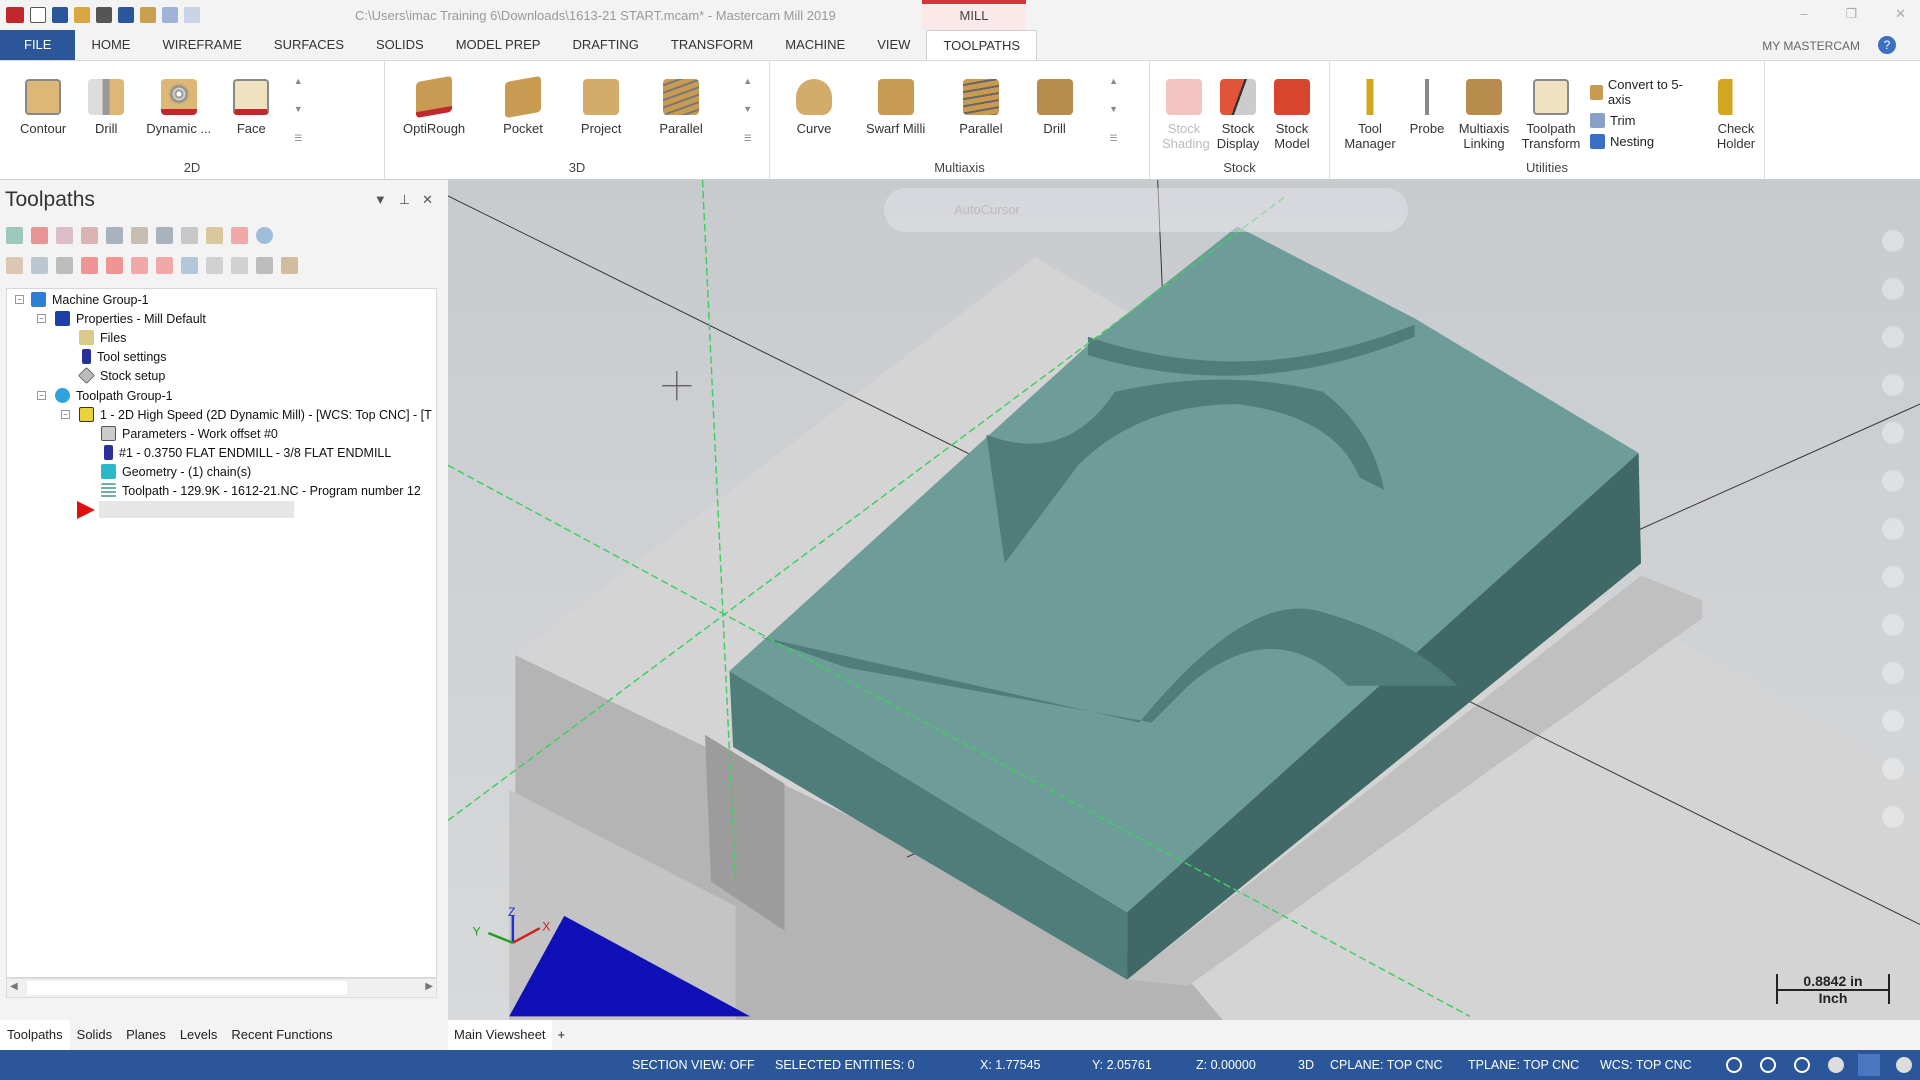 The width and height of the screenshot is (1920, 1080). What do you see at coordinates (605, 45) in the screenshot?
I see `tab-drafting: DRAFTING` at bounding box center [605, 45].